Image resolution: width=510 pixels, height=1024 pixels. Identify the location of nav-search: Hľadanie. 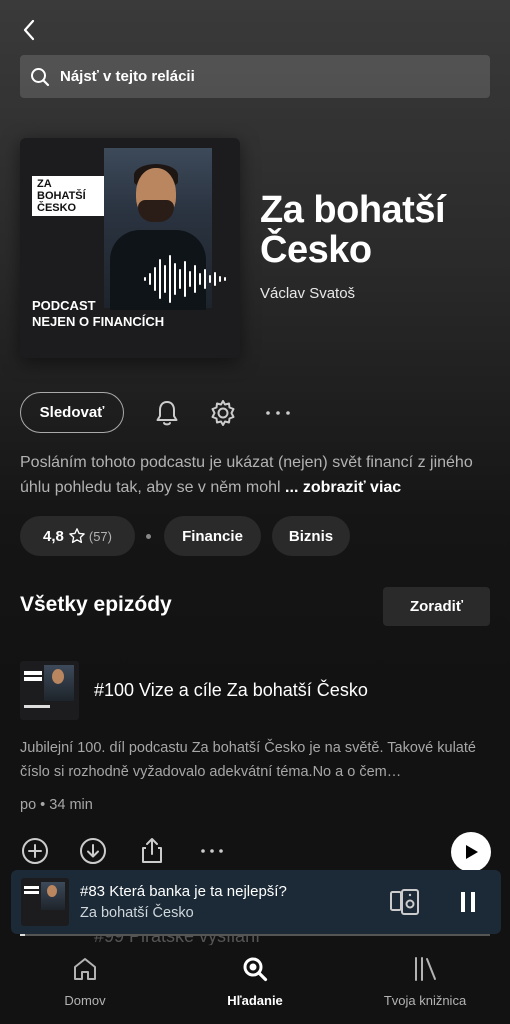
(255, 981).